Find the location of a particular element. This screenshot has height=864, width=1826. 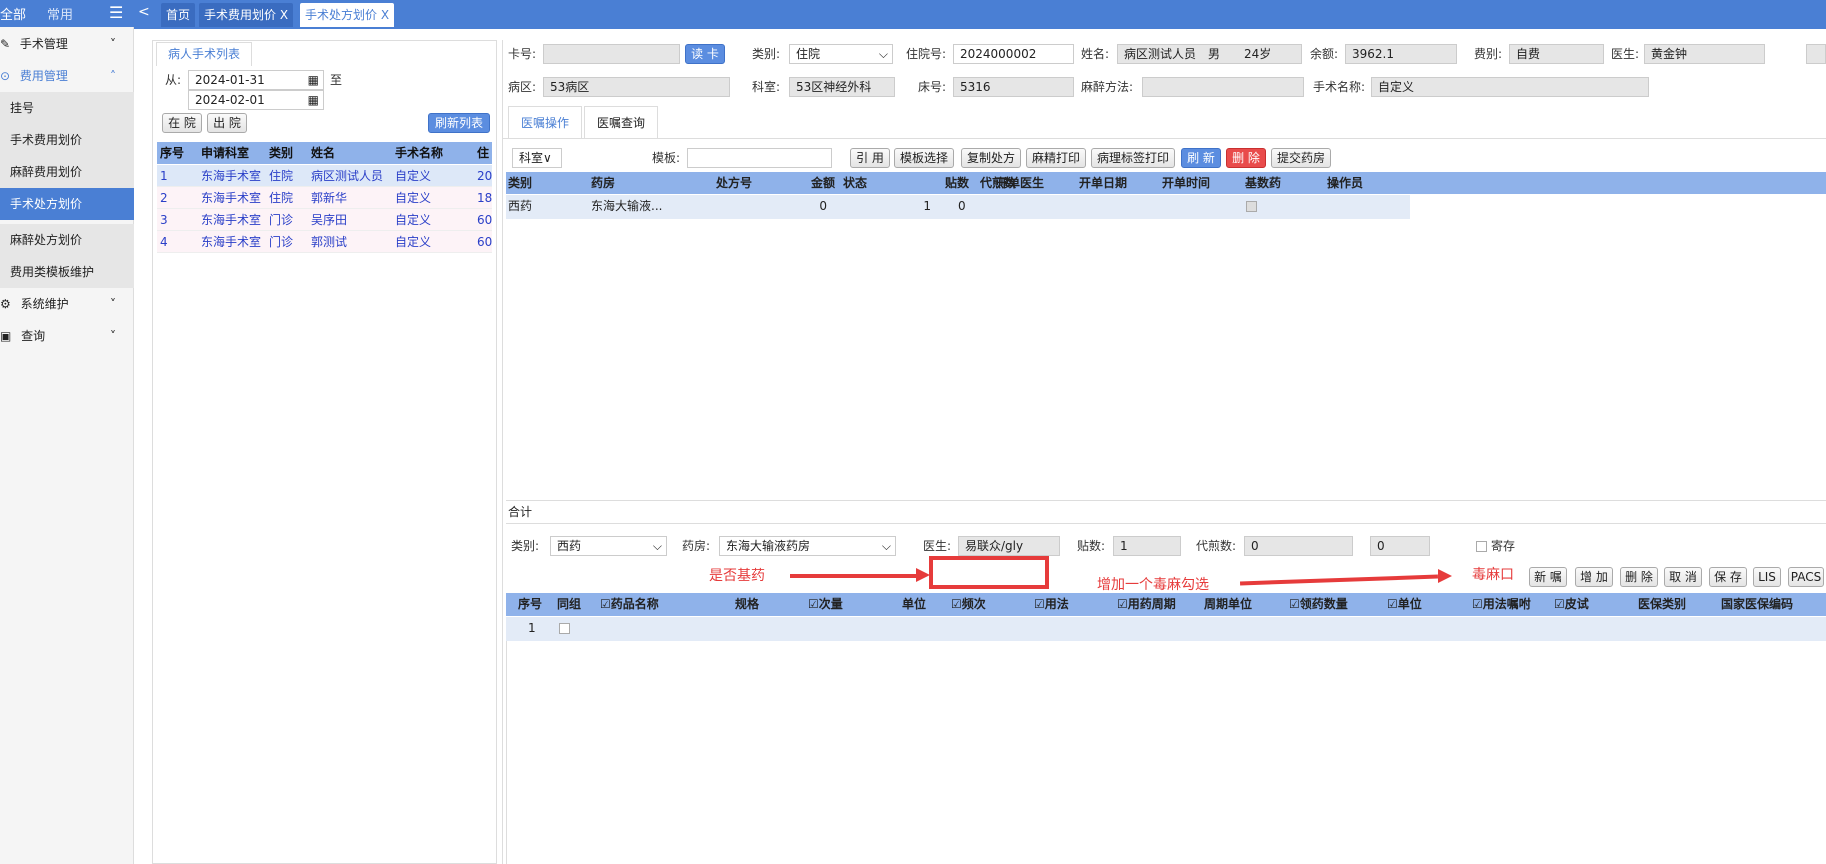

detail-col-header: 单位 is located at coordinates (914, 604).